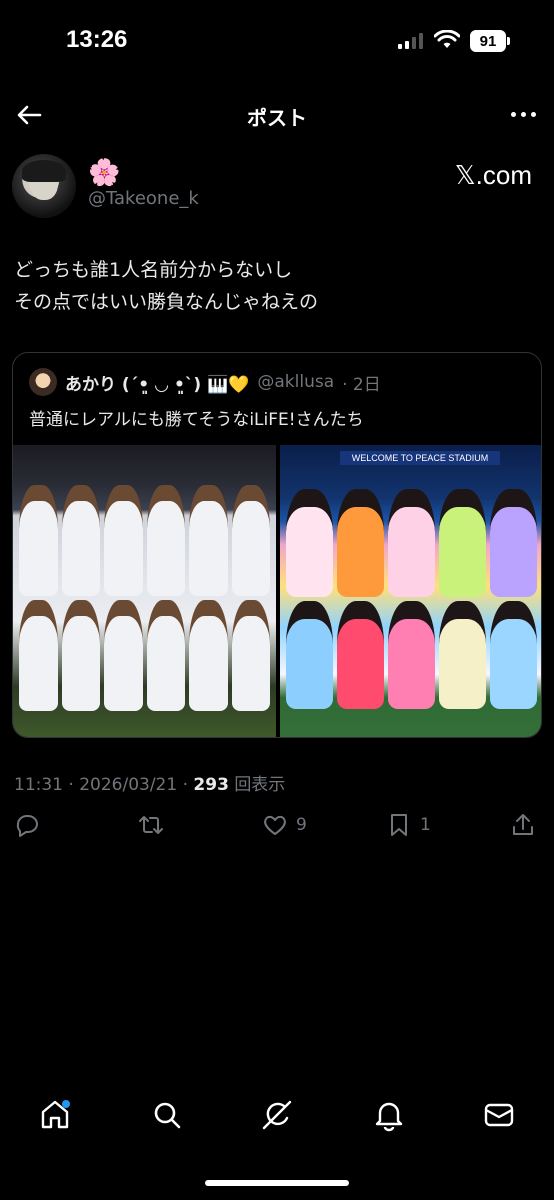 Image resolution: width=554 pixels, height=1200 pixels. Describe the element at coordinates (277, 118) in the screenshot. I see `page-title: ポスト` at that location.